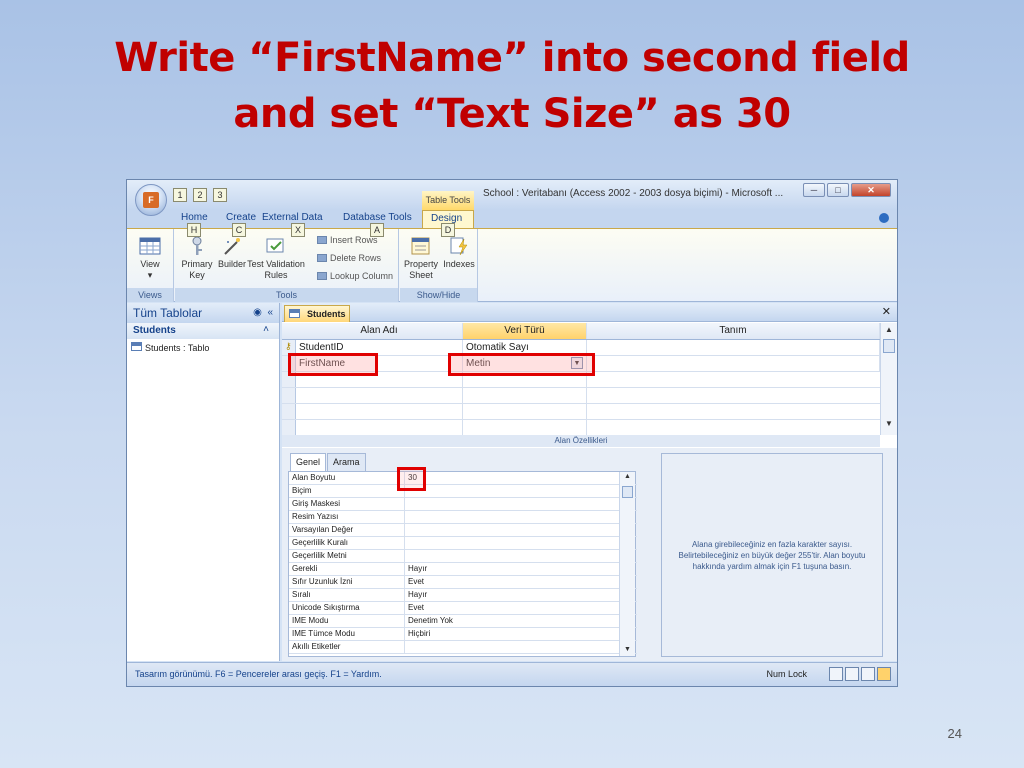  What do you see at coordinates (459, 264) in the screenshot?
I see `indexes-label: Indexes` at bounding box center [459, 264].